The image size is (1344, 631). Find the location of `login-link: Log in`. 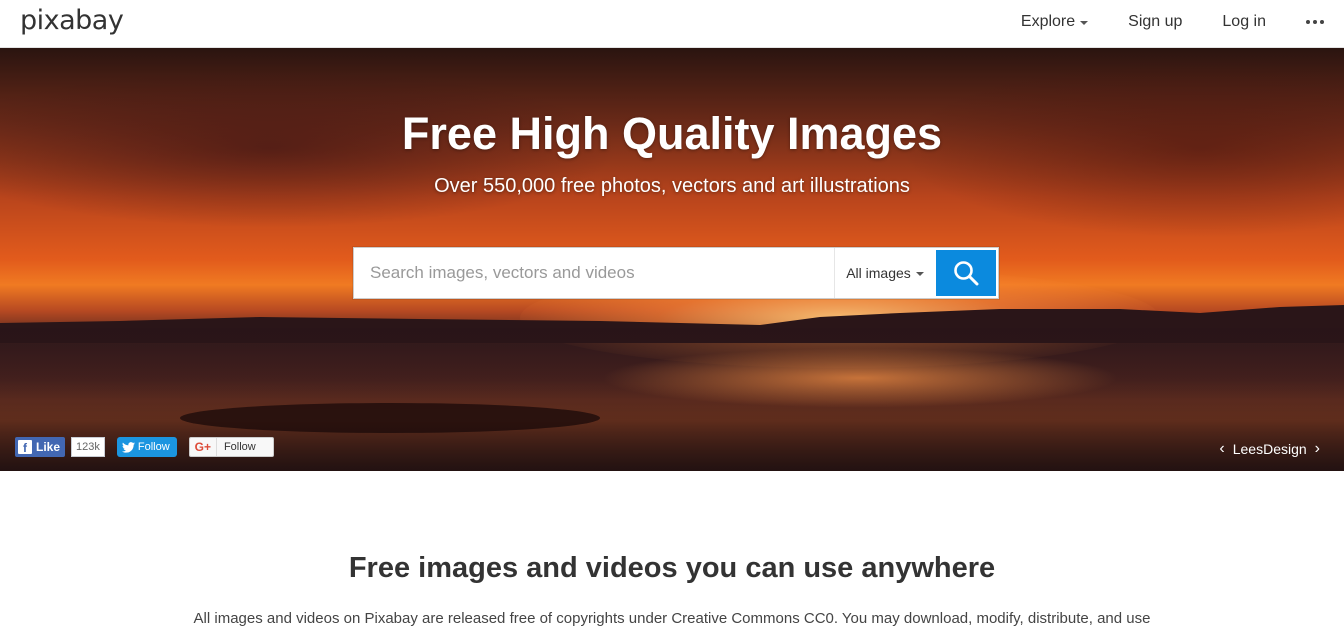

login-link: Log in is located at coordinates (1244, 22).